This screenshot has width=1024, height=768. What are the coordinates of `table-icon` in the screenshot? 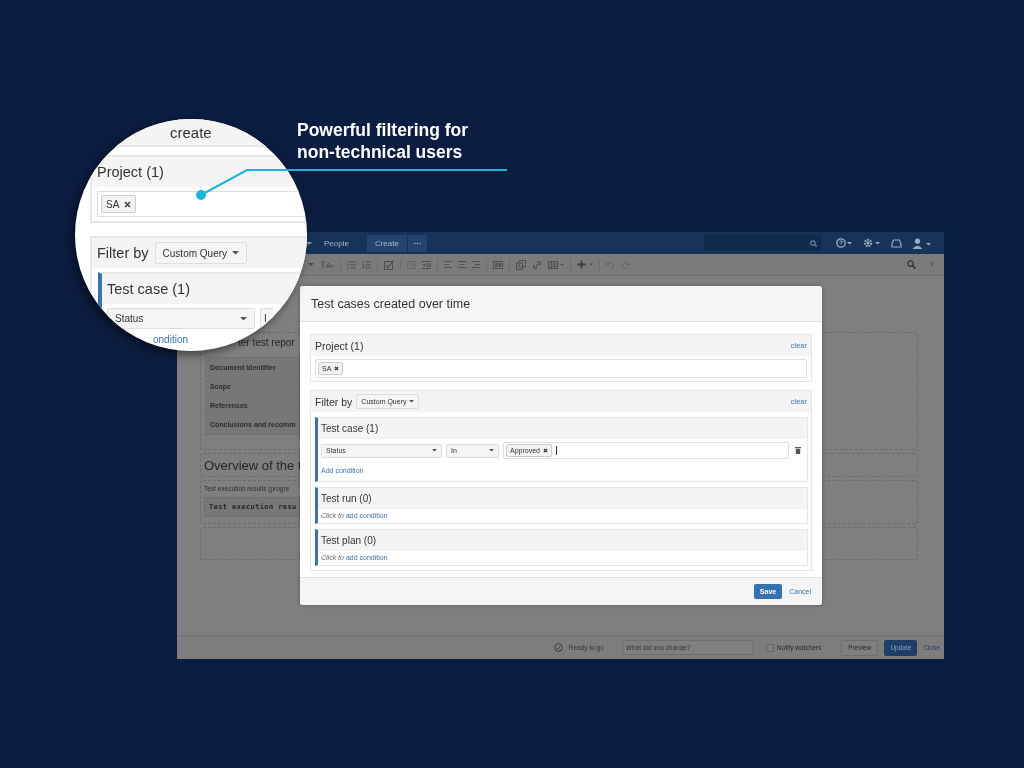 It's located at (556, 264).